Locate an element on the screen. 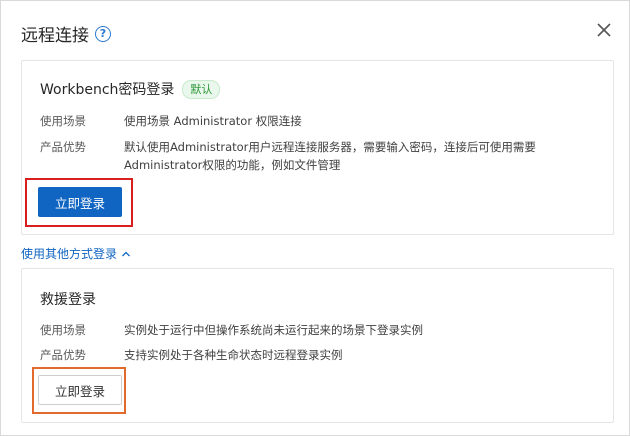 This screenshot has width=630, height=436. rescue-card-header: 救援登录 is located at coordinates (68, 299).